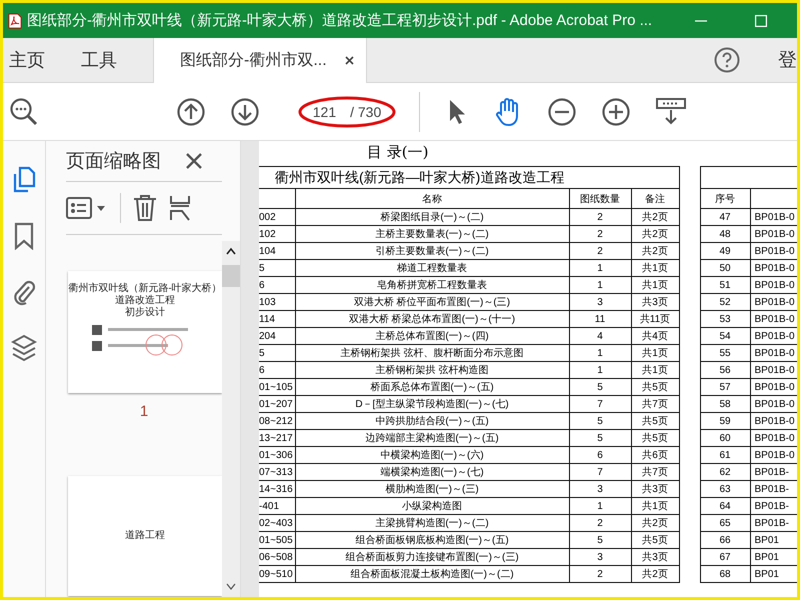 The width and height of the screenshot is (800, 600). I want to click on column-header: 名称, so click(432, 198).